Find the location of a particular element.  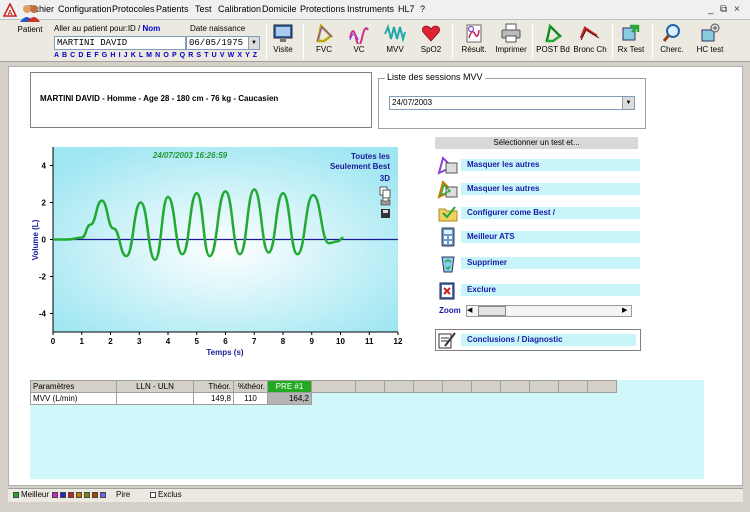

y-tick-label: -2 is located at coordinates (43, 277).